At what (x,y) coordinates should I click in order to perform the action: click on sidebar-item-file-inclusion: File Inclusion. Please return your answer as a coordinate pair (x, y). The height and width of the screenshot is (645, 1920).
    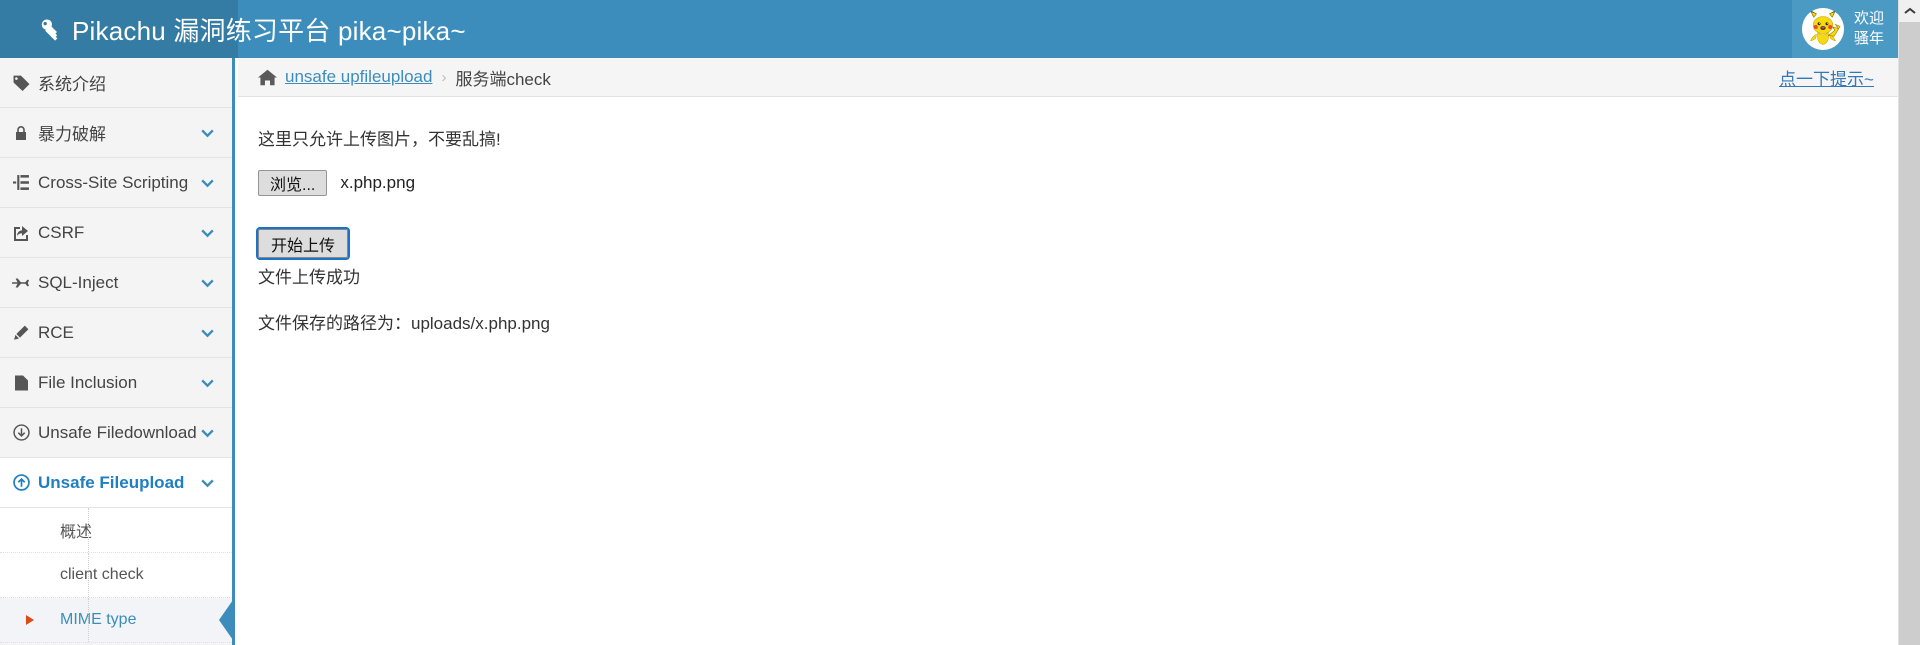
    Looking at the image, I should click on (116, 383).